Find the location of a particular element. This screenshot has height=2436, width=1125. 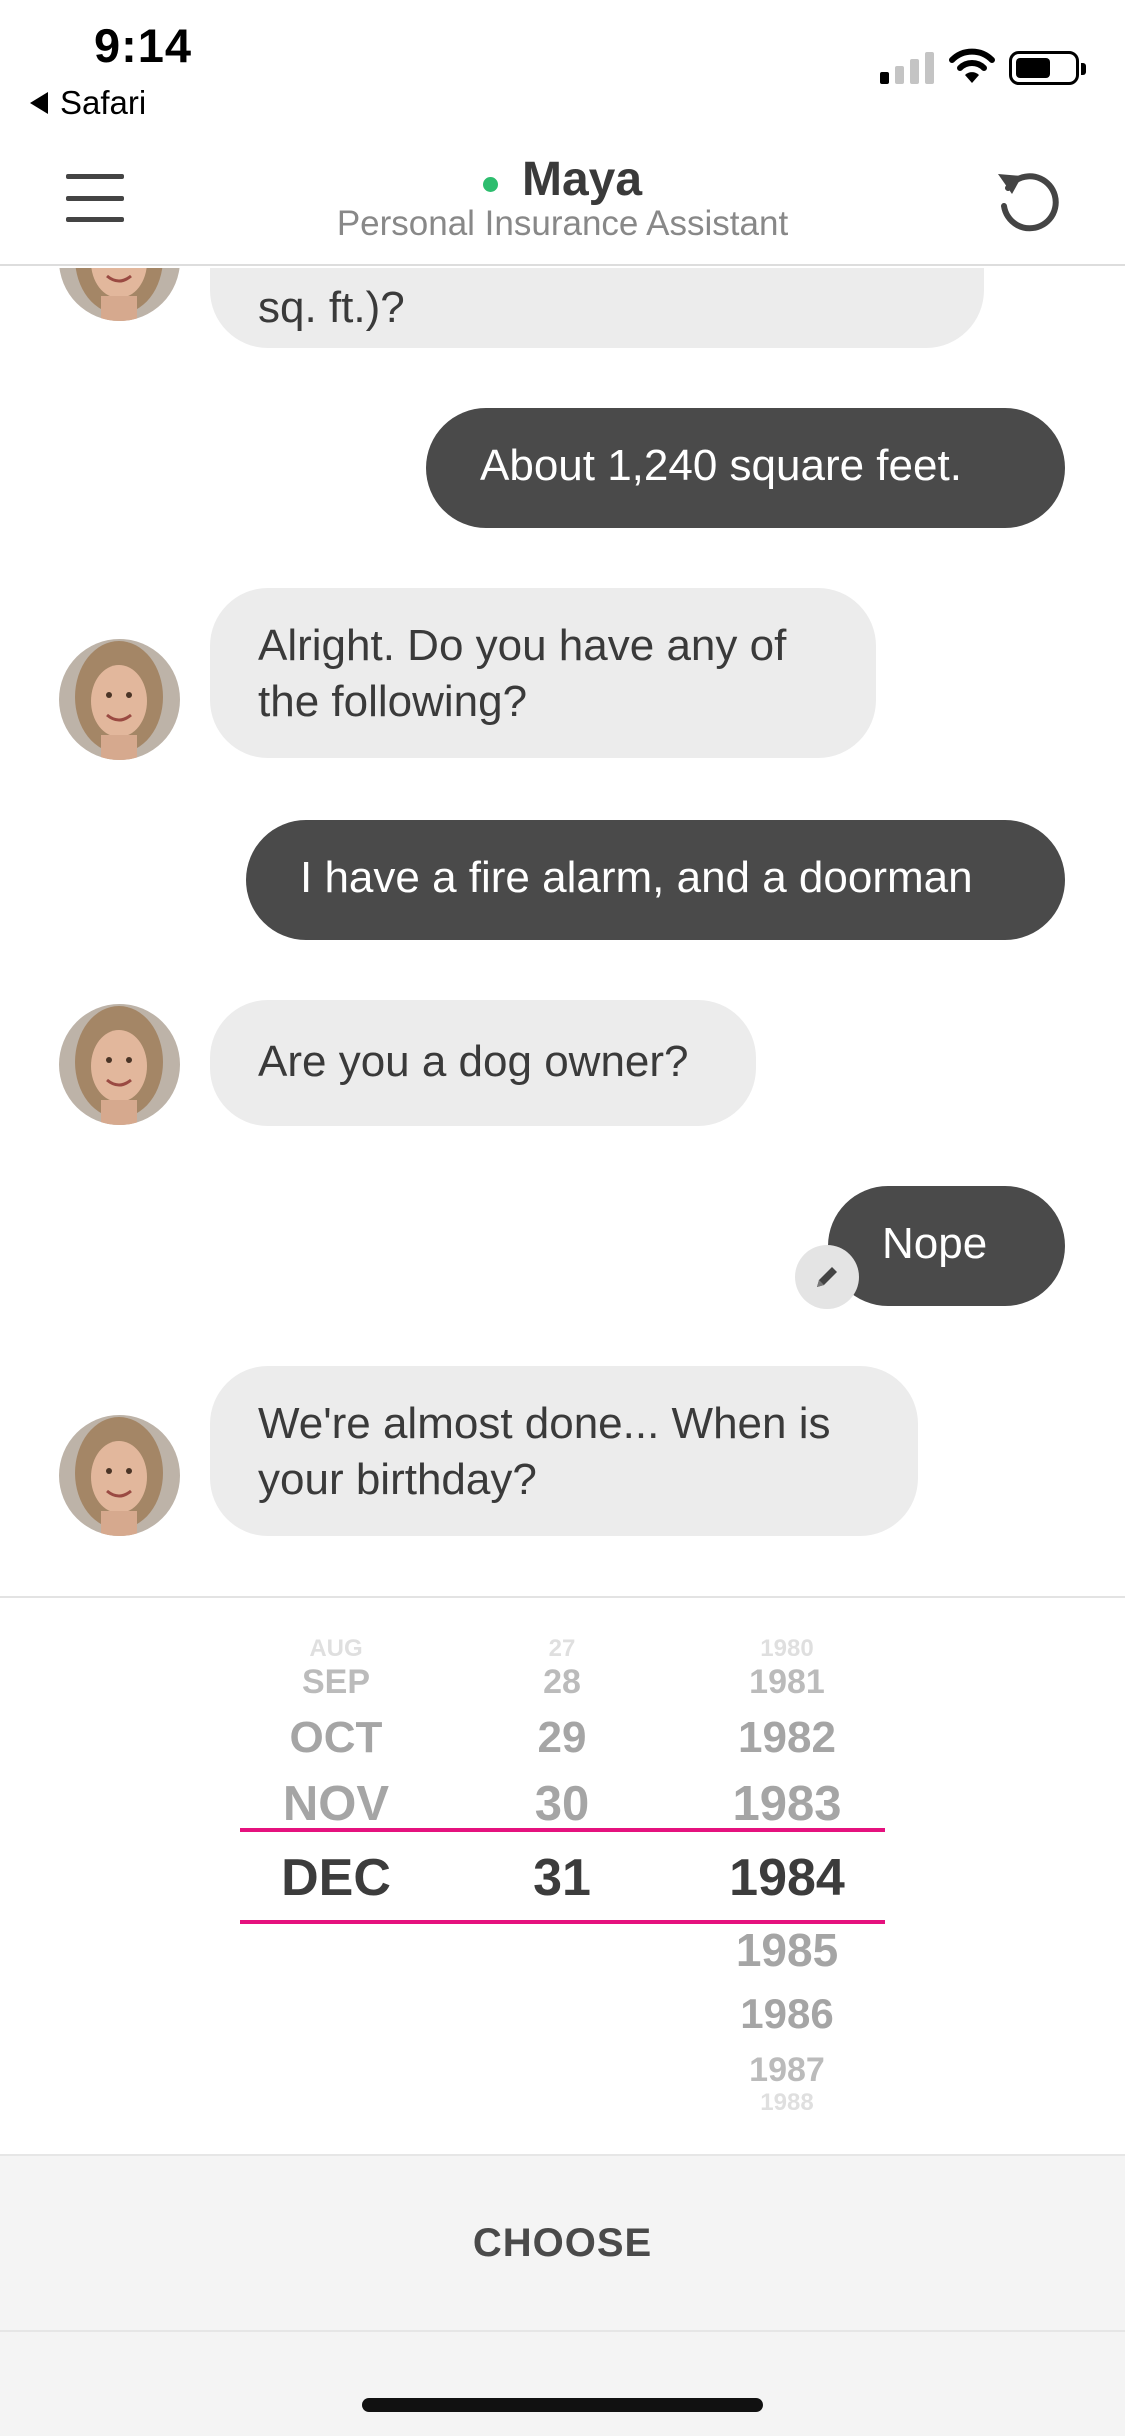

home-area is located at coordinates (562, 2384).